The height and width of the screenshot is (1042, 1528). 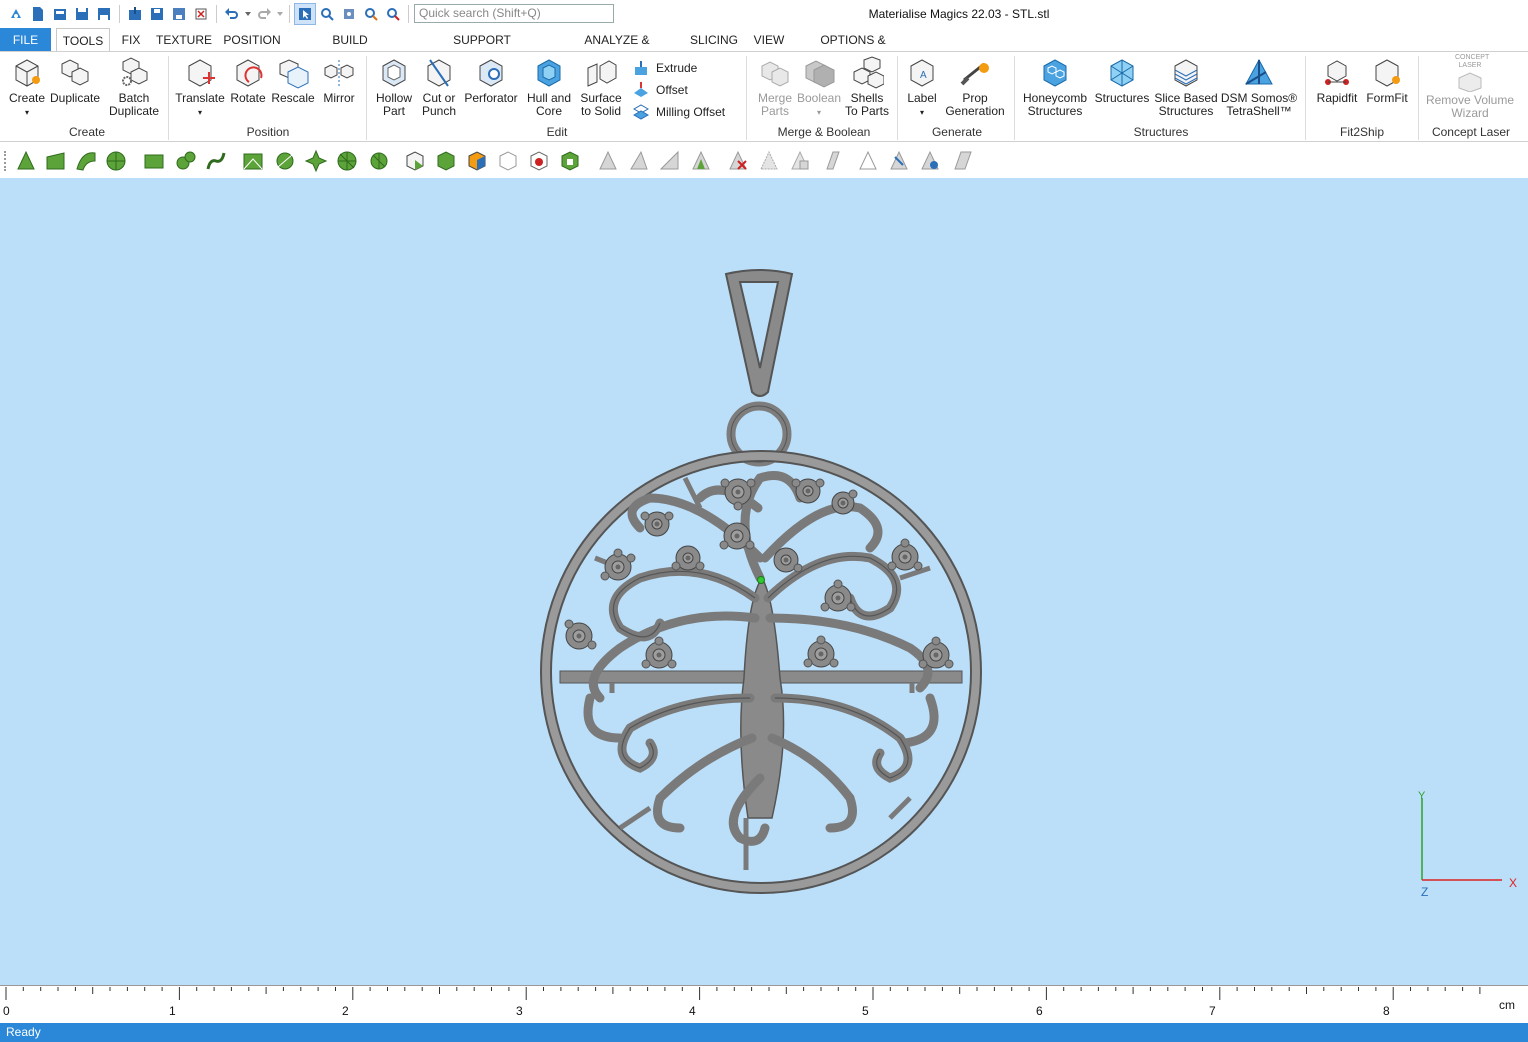 I want to click on offset-button: Offset, so click(x=660, y=90).